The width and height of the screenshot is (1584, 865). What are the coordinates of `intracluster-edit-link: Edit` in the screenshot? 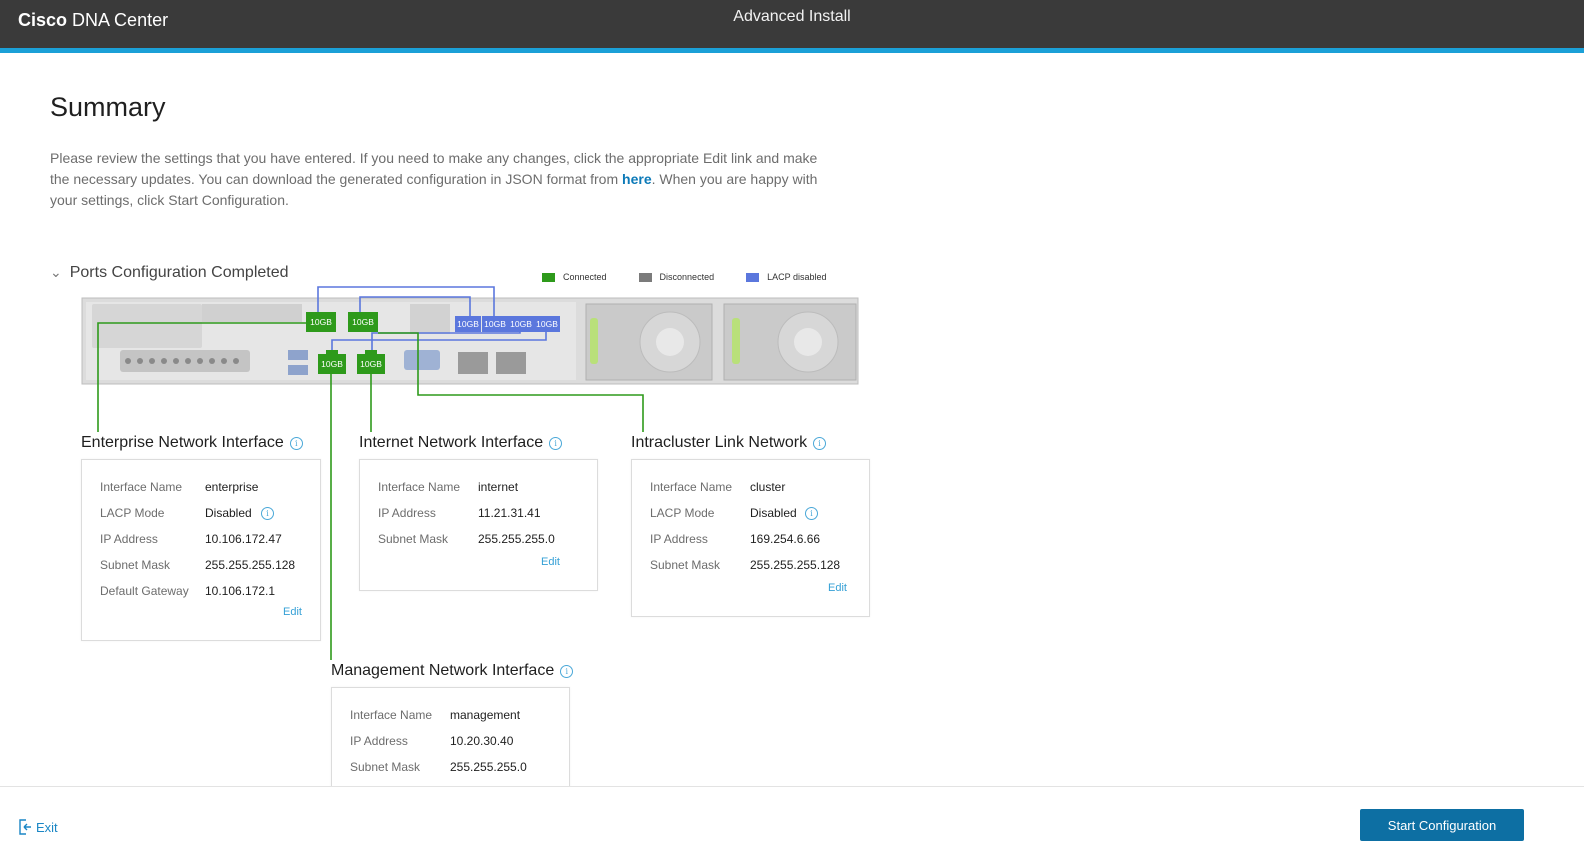 It's located at (837, 588).